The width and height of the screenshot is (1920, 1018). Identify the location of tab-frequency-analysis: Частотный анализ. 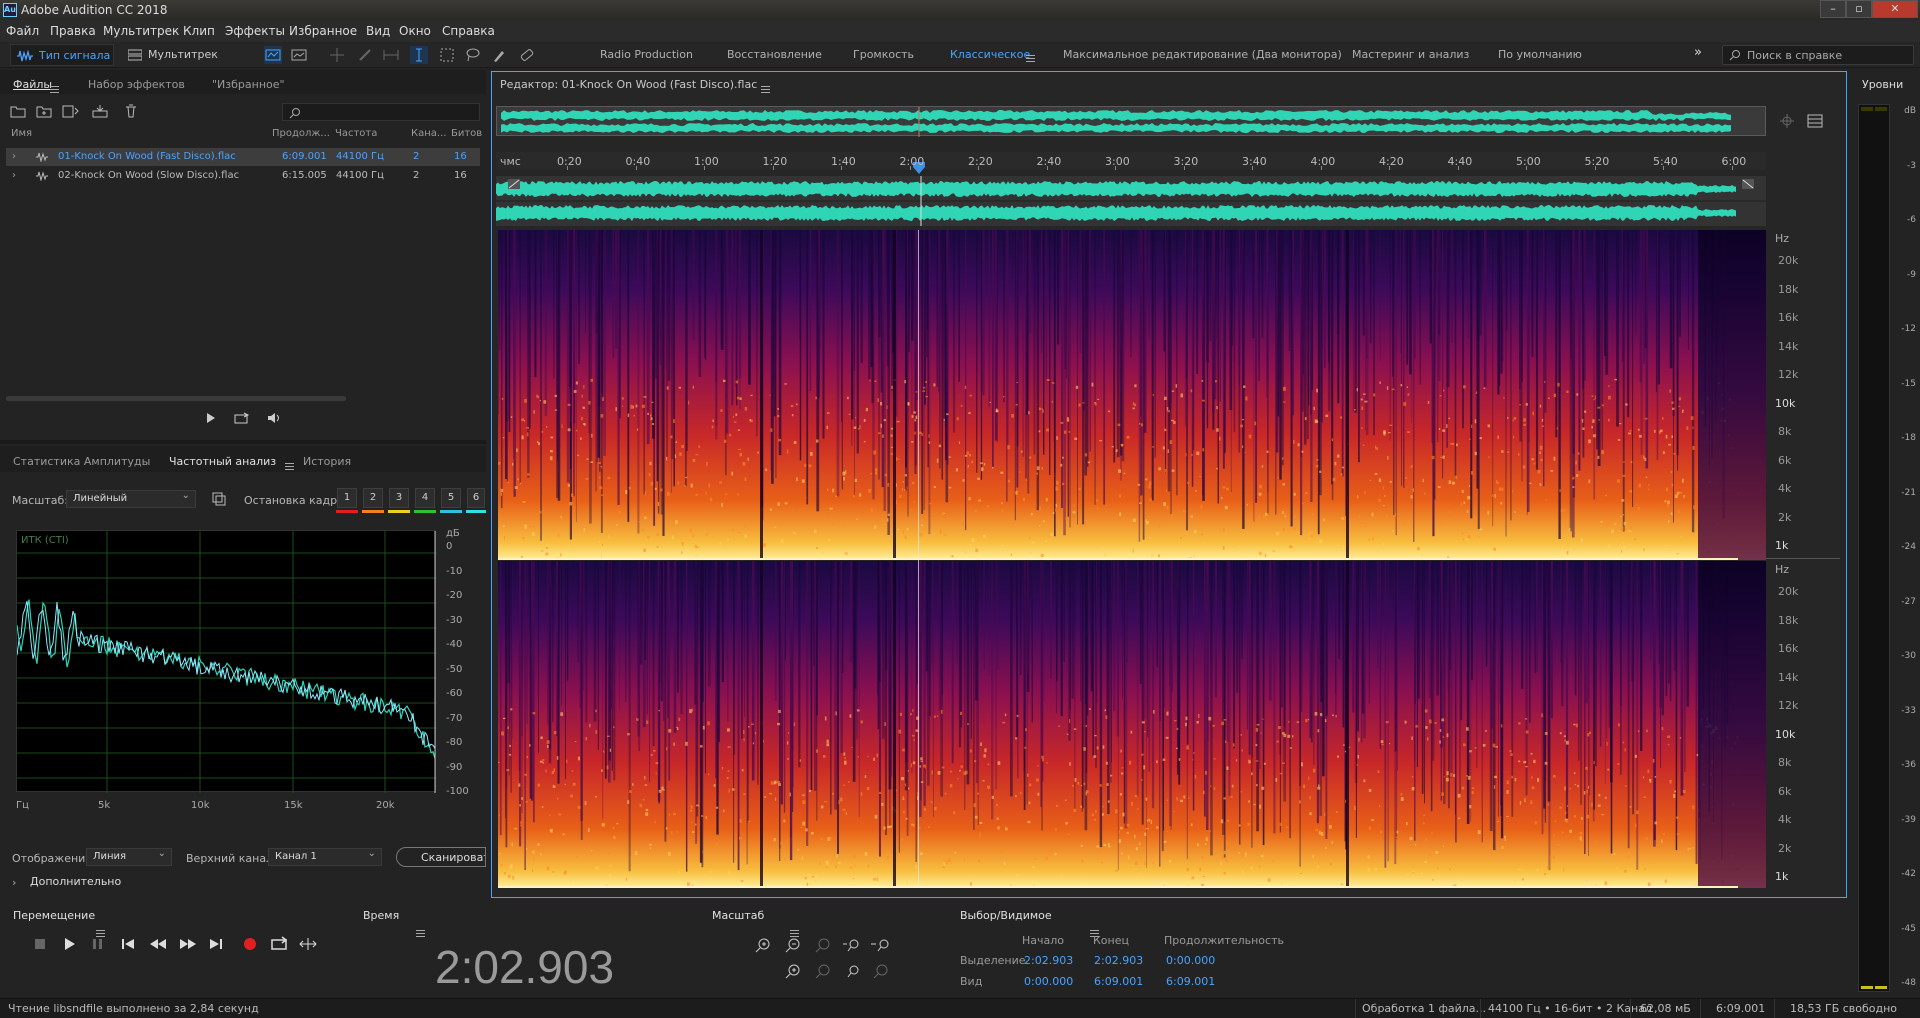
(222, 461).